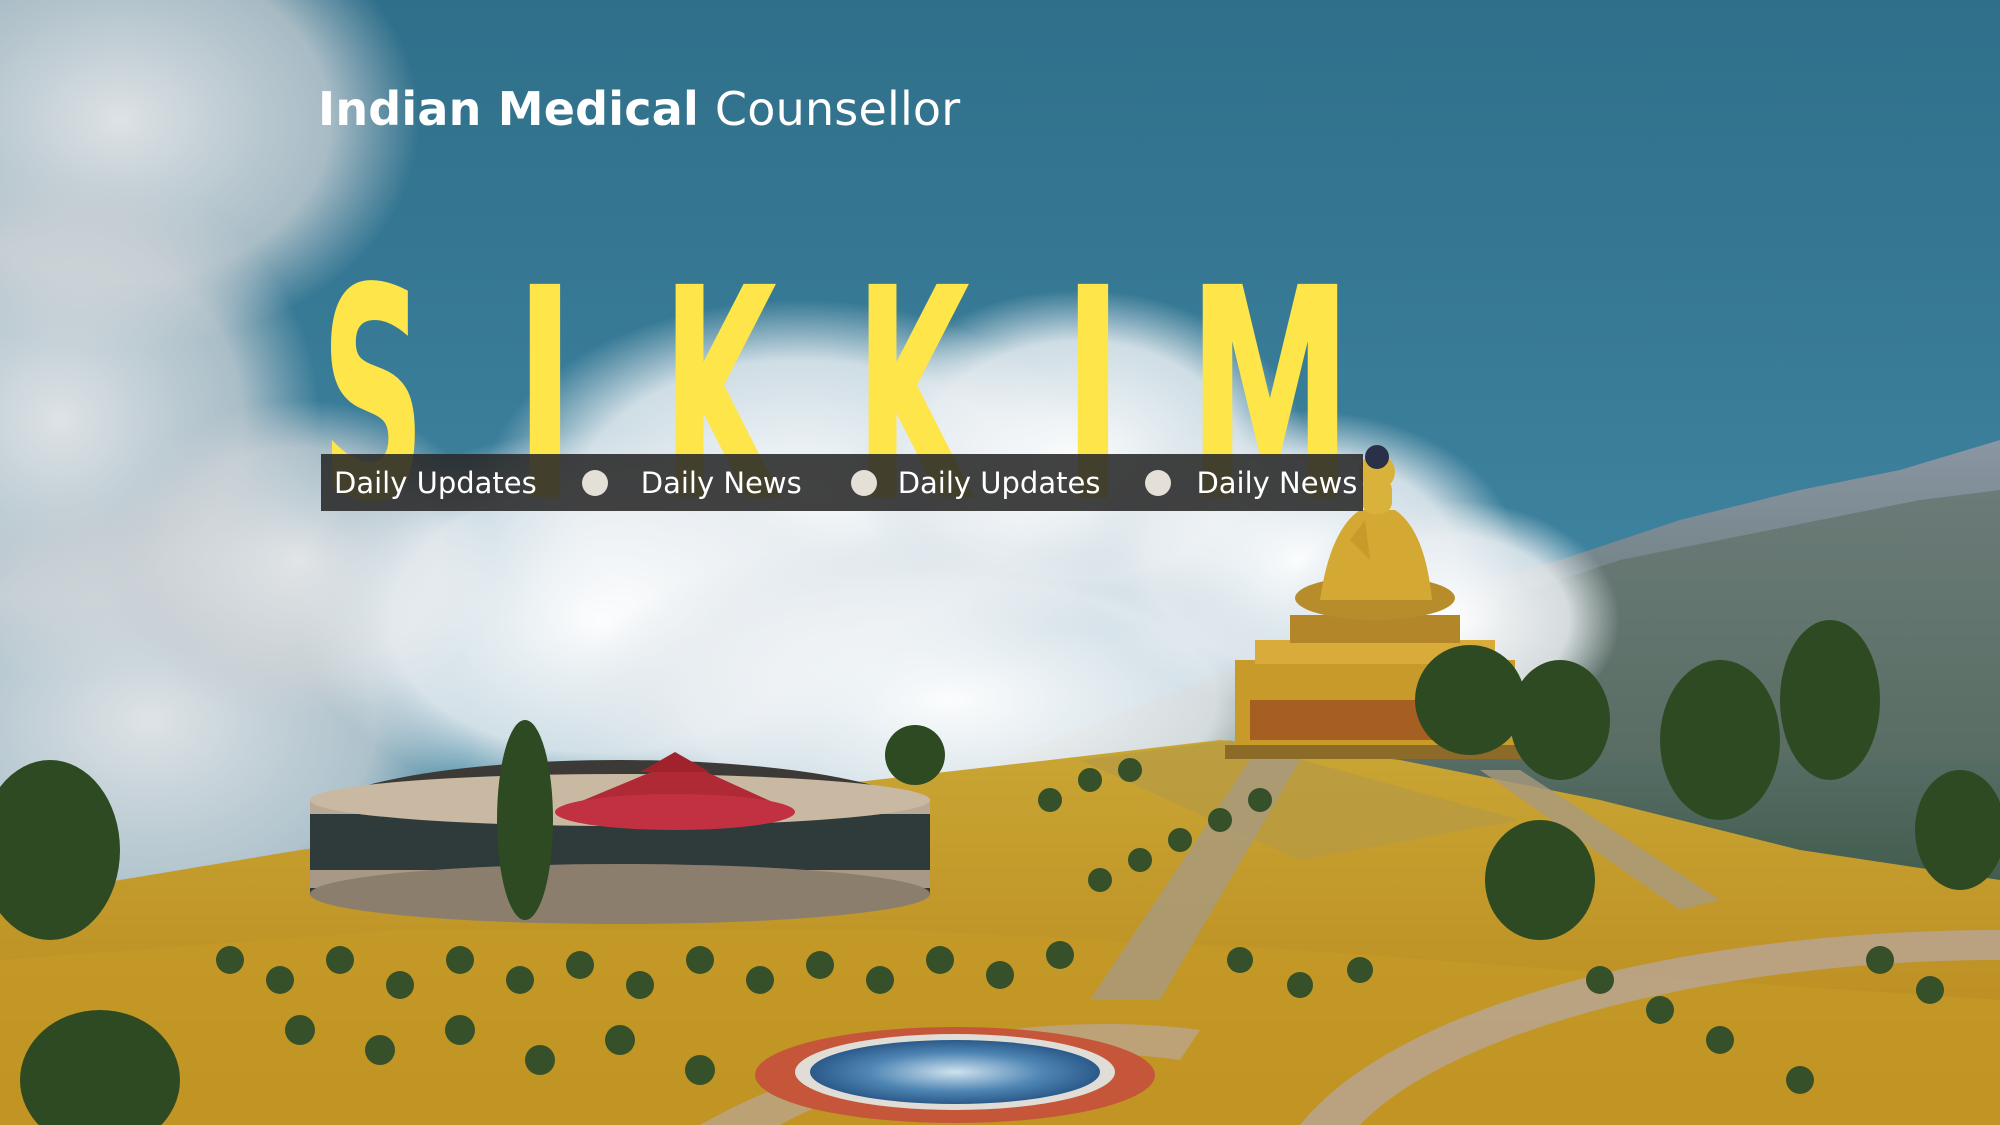  What do you see at coordinates (508, 109) in the screenshot?
I see `brand-bold-text: Indian Medical` at bounding box center [508, 109].